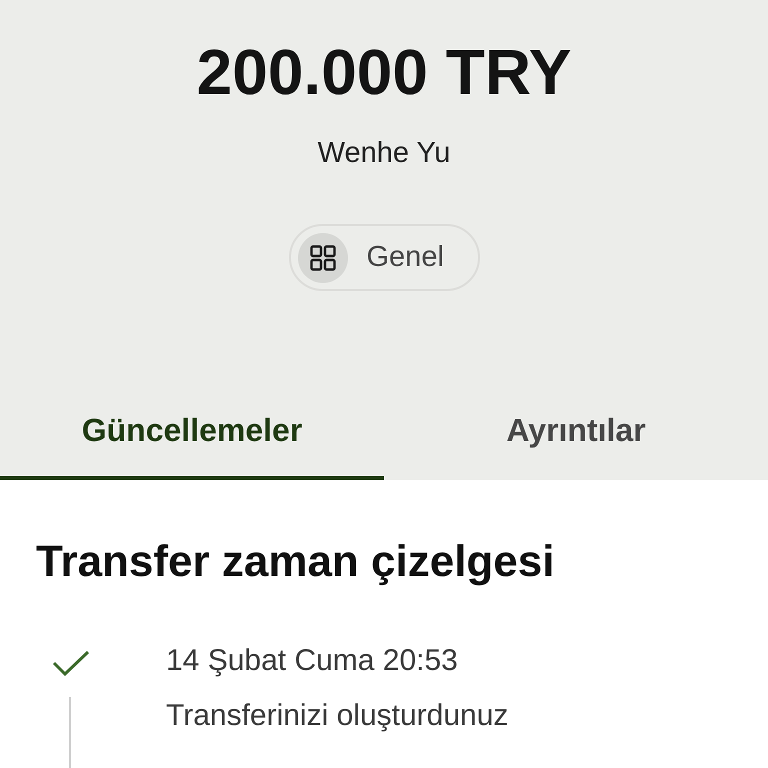  What do you see at coordinates (384, 72) in the screenshot?
I see `transfer-amount: 200.000 TRY` at bounding box center [384, 72].